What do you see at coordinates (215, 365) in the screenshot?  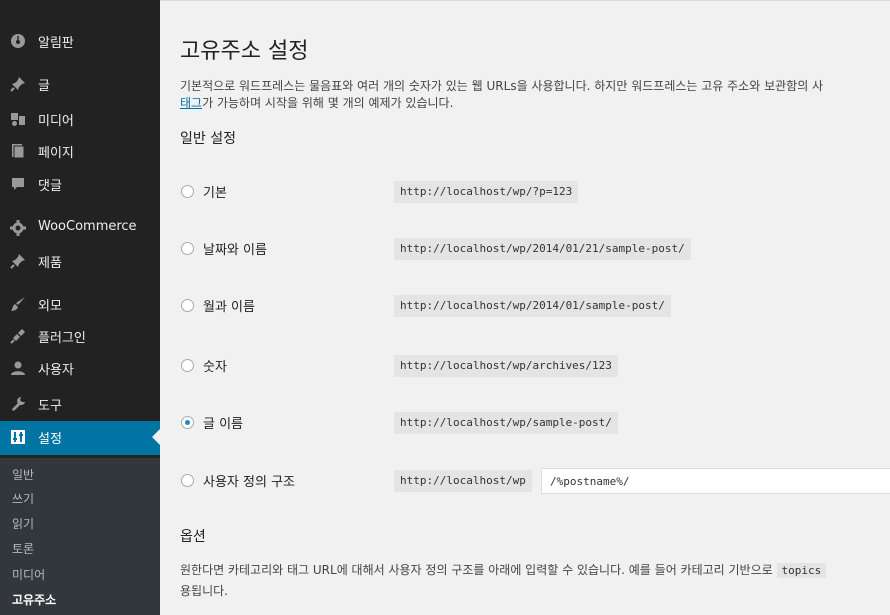 I see `option-label: 숫자` at bounding box center [215, 365].